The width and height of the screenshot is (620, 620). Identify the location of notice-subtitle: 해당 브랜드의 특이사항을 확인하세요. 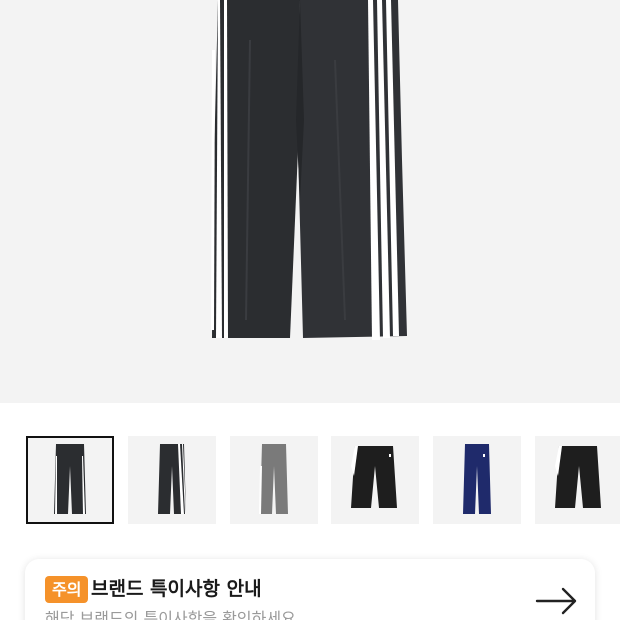
(170, 614).